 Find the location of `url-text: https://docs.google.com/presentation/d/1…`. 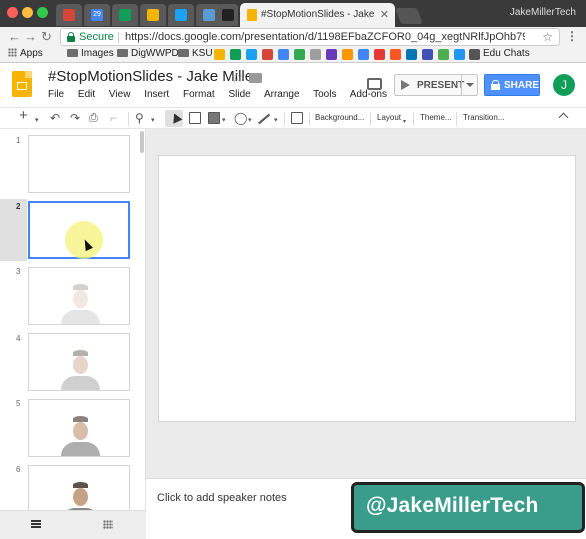

url-text: https://docs.google.com/presentation/d/1… is located at coordinates (325, 37).